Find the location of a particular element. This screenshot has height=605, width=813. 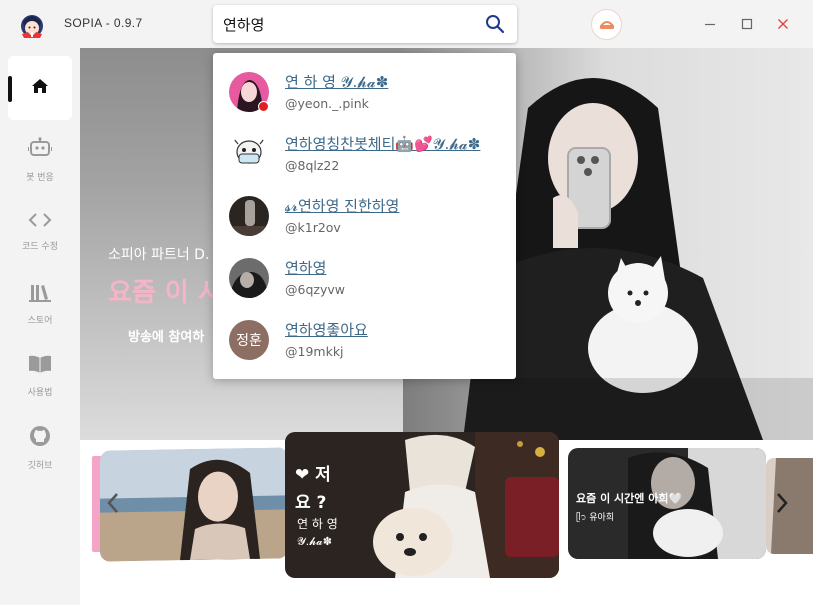

search-result-item: 𝓼𝓻연하영 진한하영 @k1r2ov is located at coordinates (364, 216).